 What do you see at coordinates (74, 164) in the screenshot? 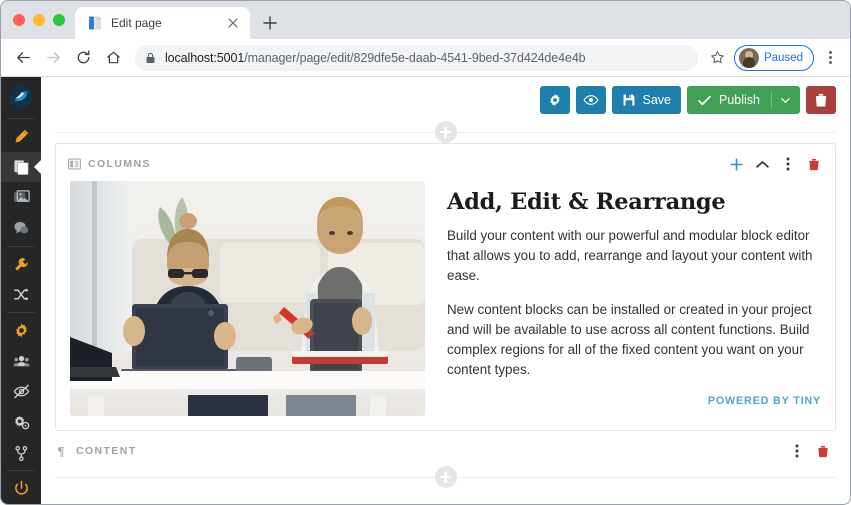
I see `columns-icon` at bounding box center [74, 164].